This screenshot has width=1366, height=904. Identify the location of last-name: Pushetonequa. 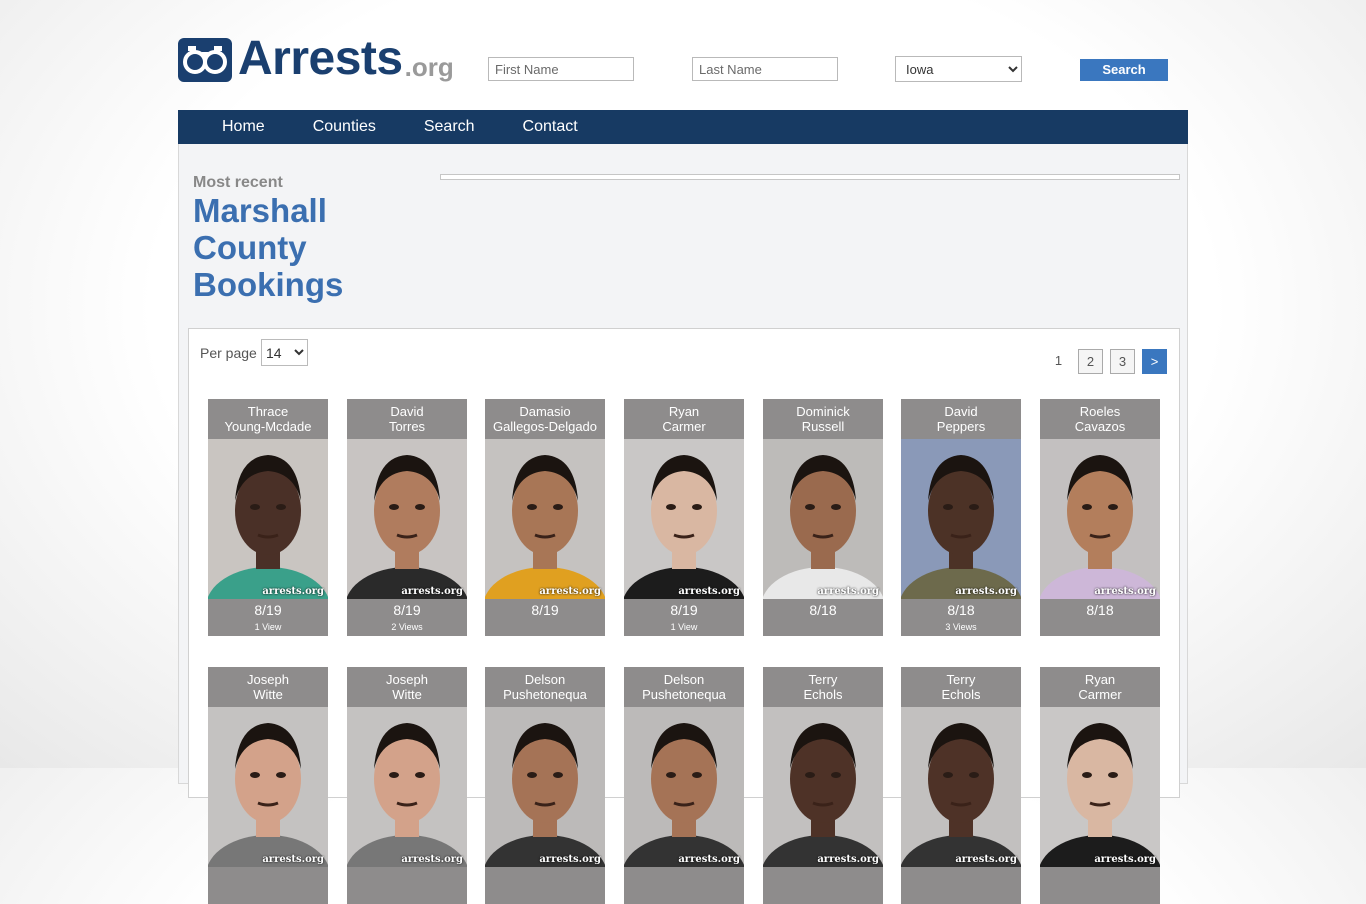
(545, 694).